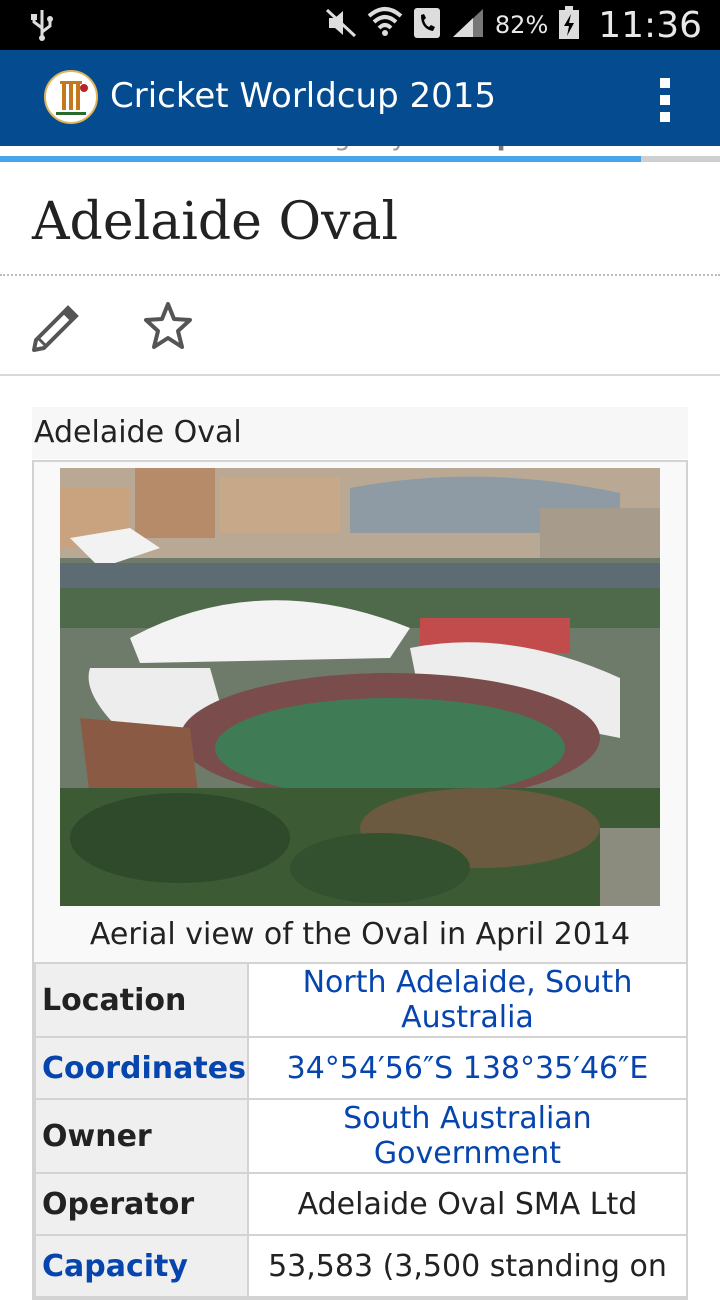  Describe the element at coordinates (341, 25) in the screenshot. I see `mute-icon` at that location.